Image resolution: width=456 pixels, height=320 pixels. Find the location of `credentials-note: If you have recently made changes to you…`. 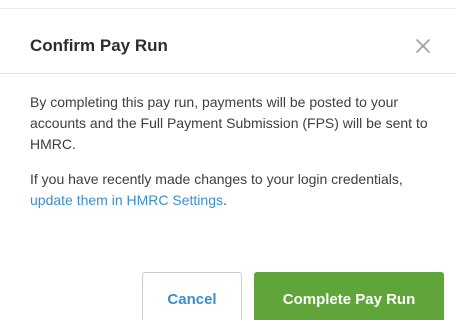

credentials-note: If you have recently made changes to you… is located at coordinates (235, 190).